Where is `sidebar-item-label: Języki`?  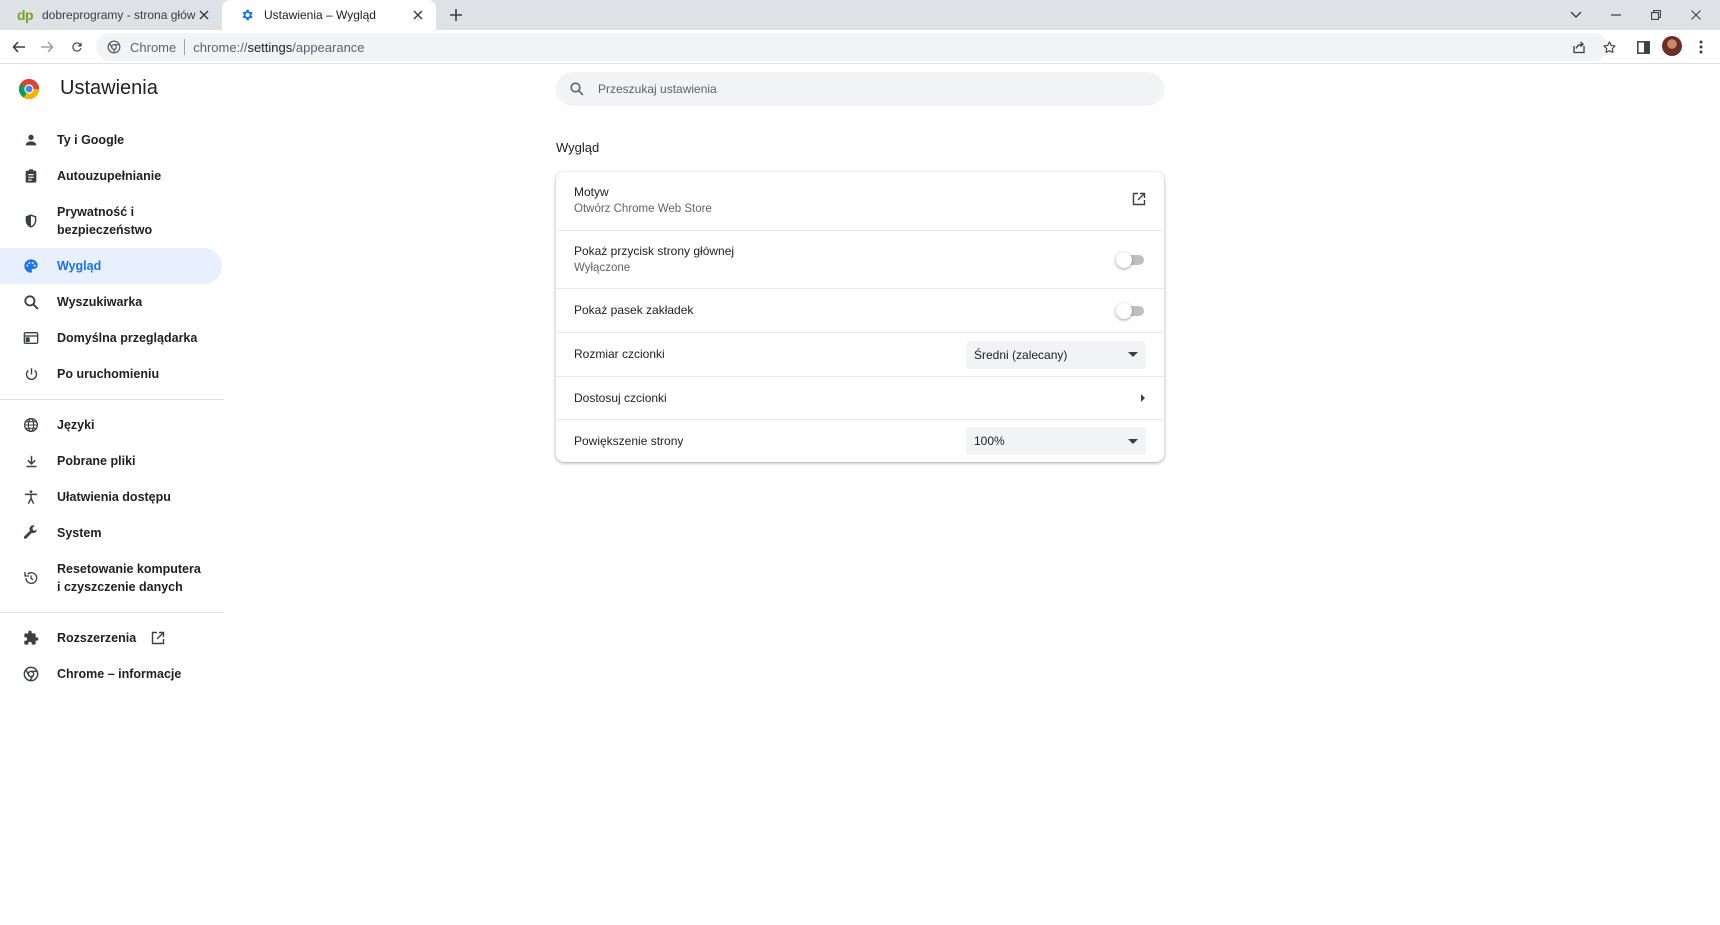
sidebar-item-label: Języki is located at coordinates (76, 425).